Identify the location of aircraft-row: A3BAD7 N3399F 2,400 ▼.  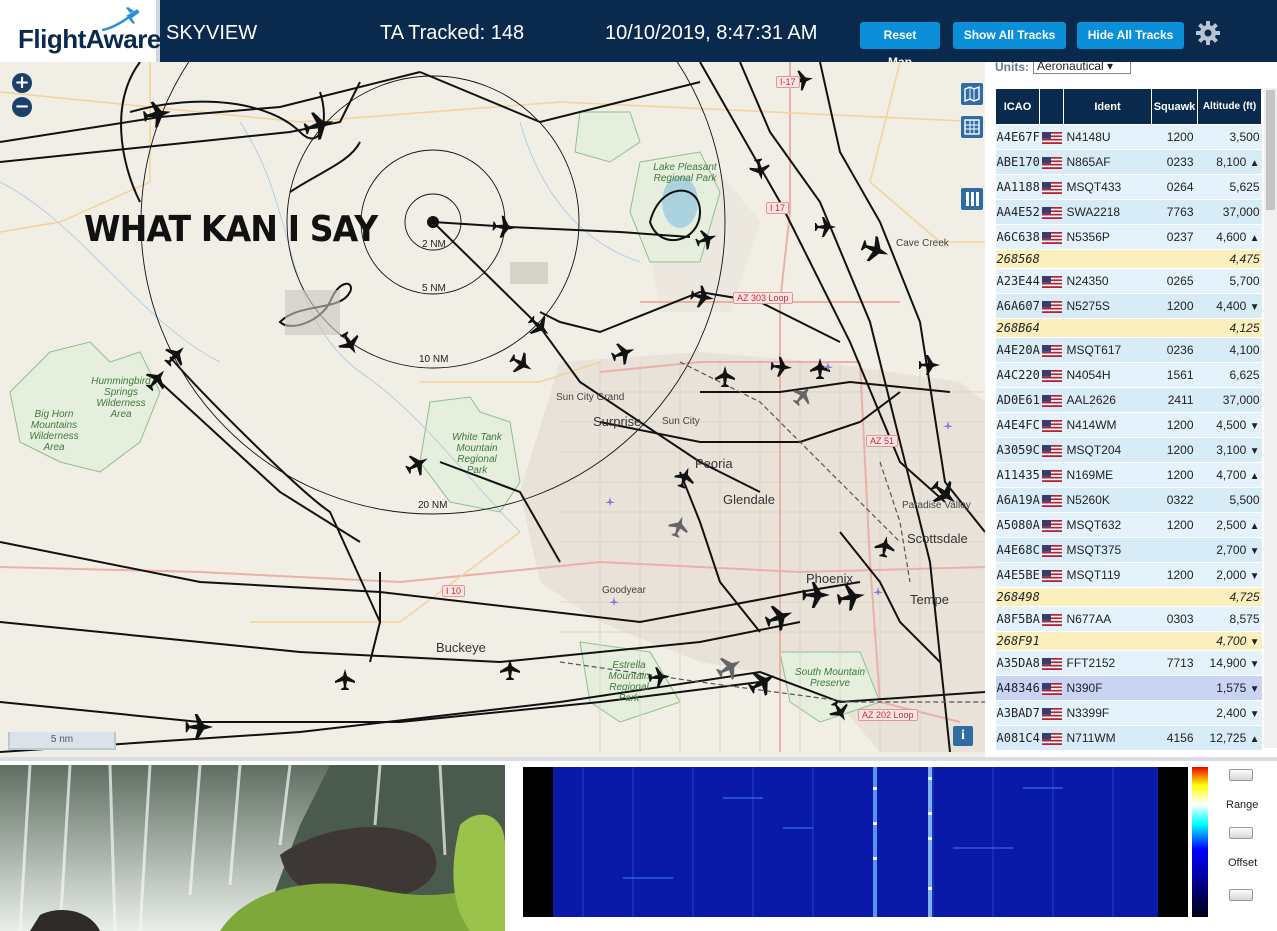
(1128, 713).